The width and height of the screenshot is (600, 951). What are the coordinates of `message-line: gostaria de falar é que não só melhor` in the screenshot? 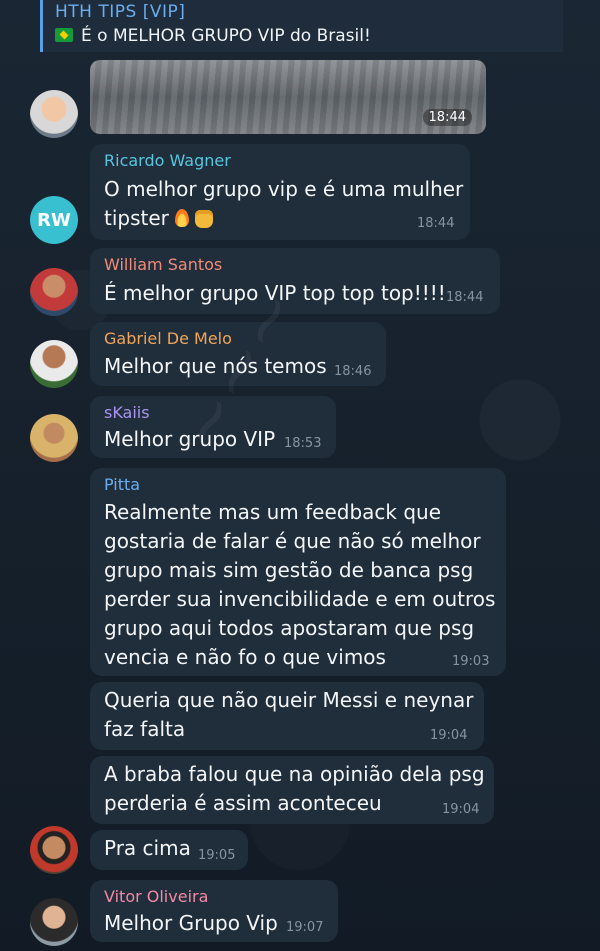 It's located at (292, 541).